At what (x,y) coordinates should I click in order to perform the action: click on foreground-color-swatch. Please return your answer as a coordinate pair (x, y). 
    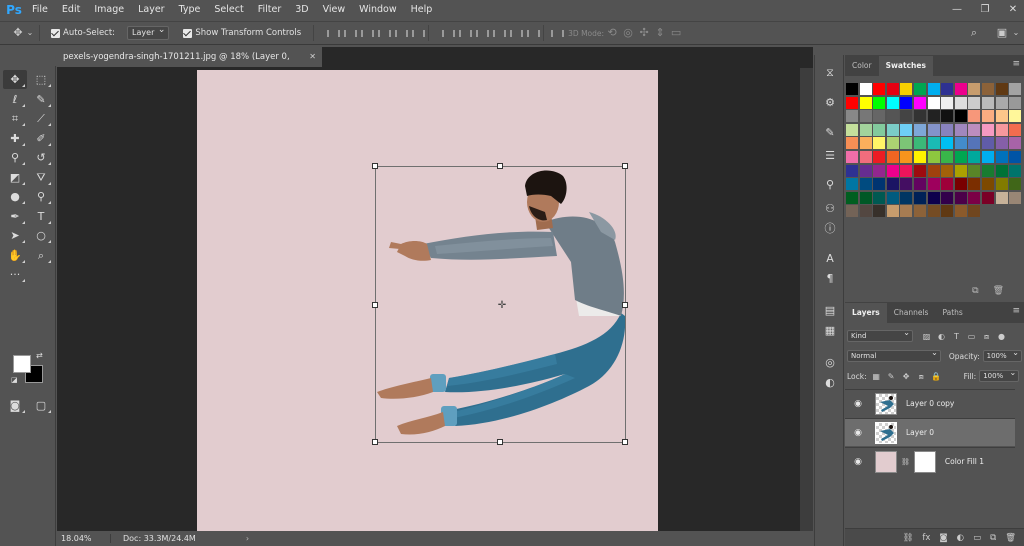
    Looking at the image, I should click on (22, 364).